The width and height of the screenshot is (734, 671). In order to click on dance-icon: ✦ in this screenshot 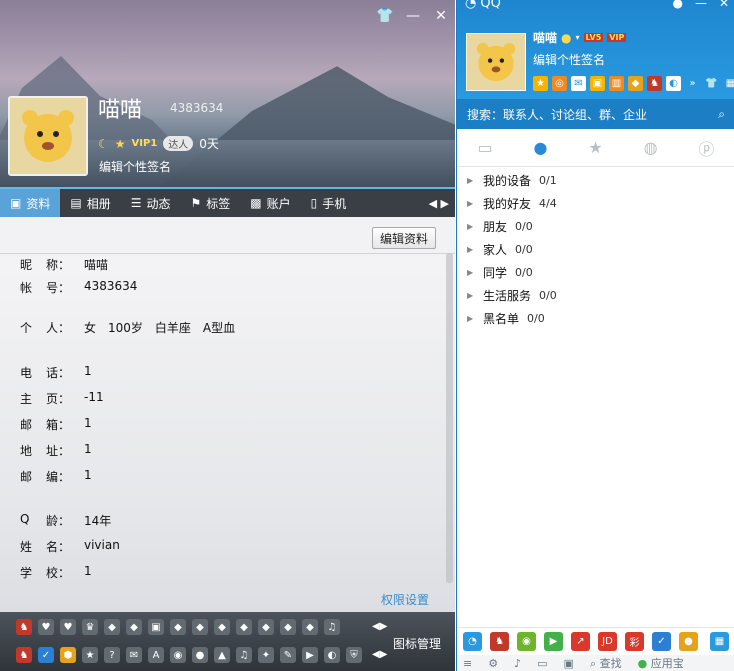, I will do `click(266, 655)`.